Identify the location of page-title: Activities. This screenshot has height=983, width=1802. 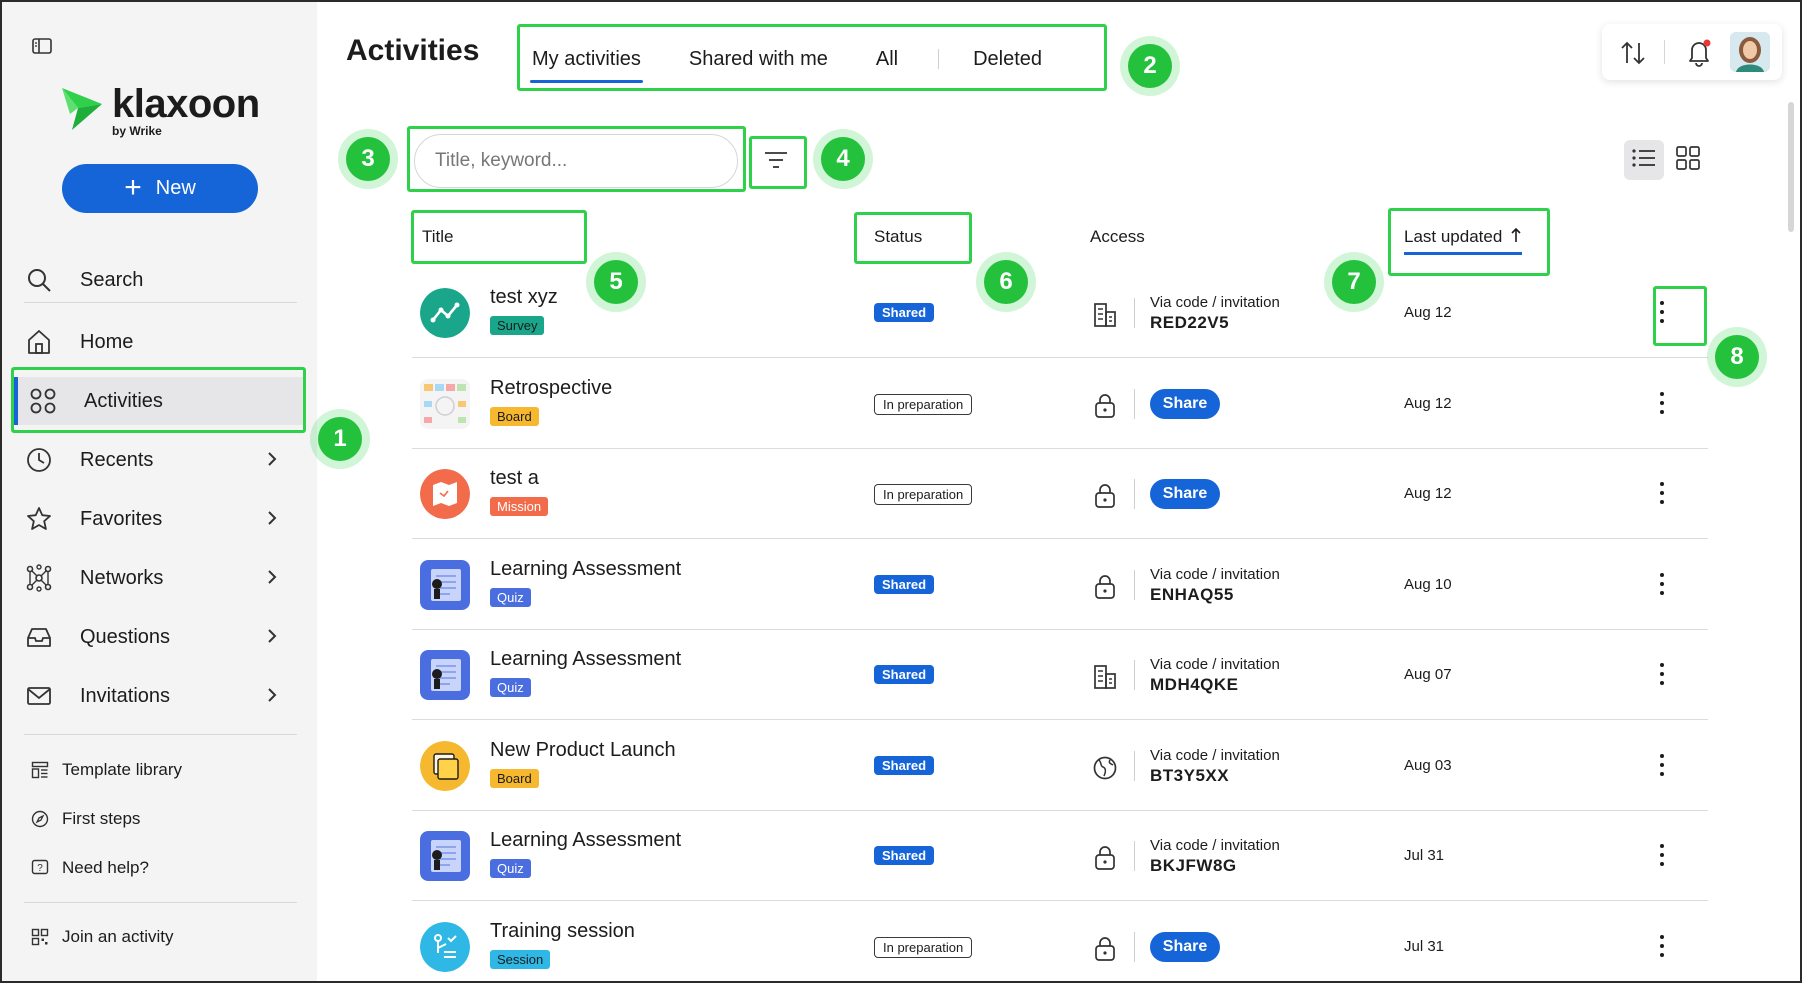
(413, 50).